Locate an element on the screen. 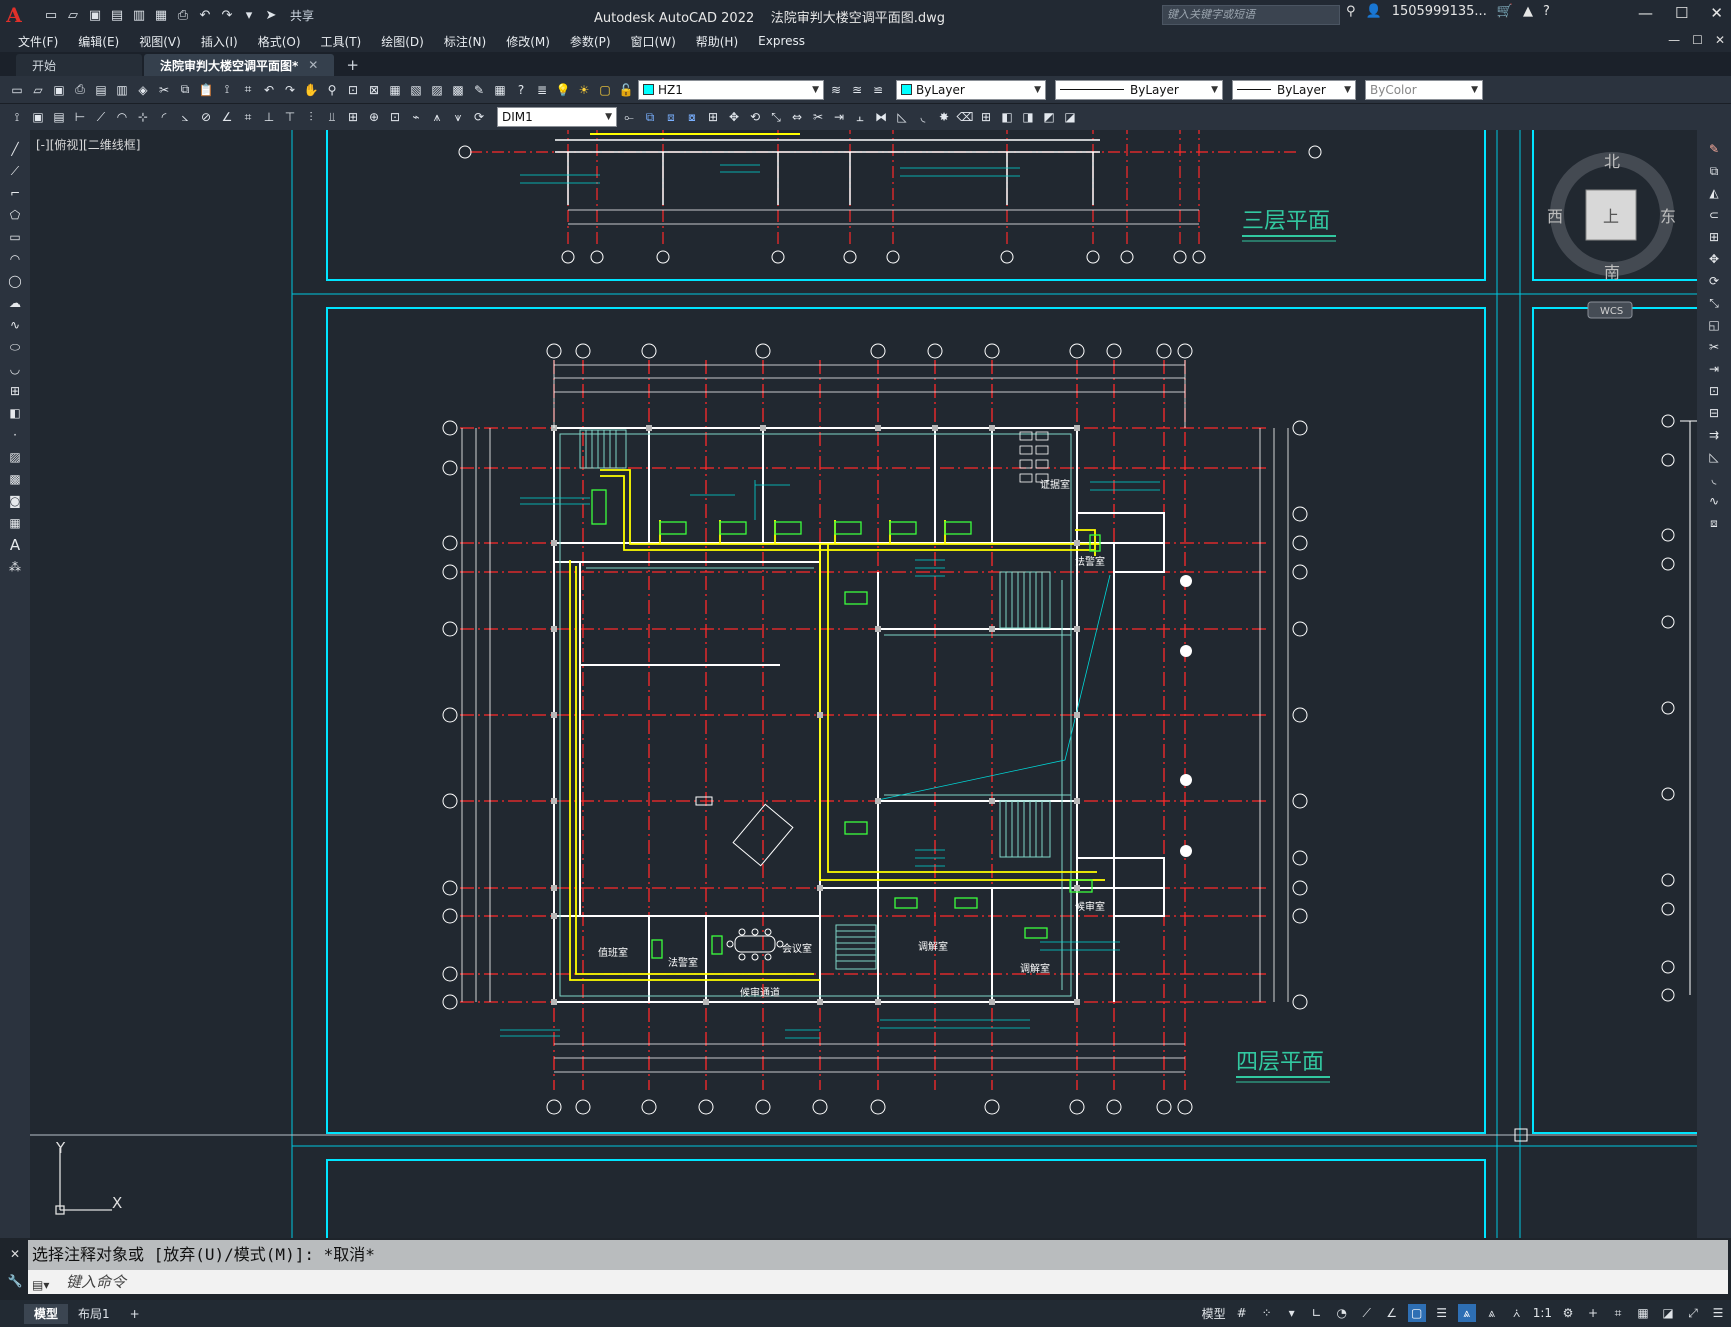 This screenshot has width=1731, height=1327. color-dropdown: ByLayer ▼ is located at coordinates (971, 89).